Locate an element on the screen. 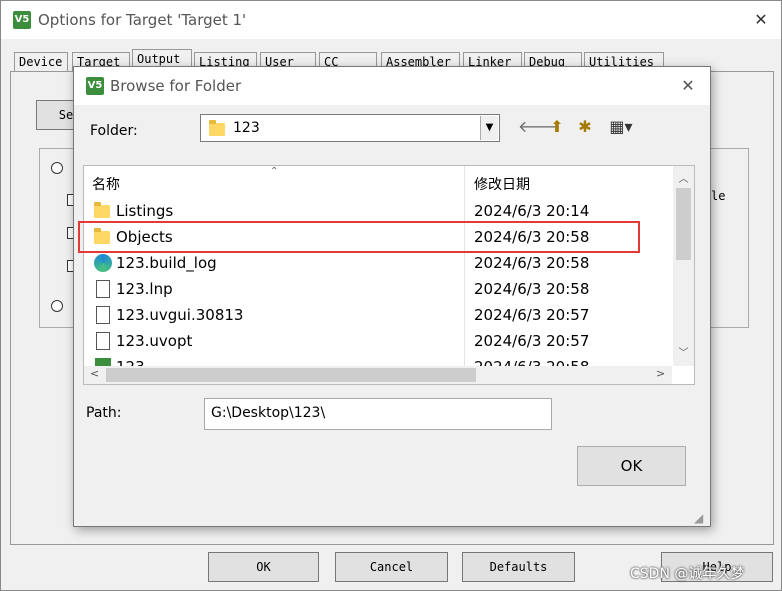 The width and height of the screenshot is (782, 591). column-name-header: 名称 is located at coordinates (106, 184).